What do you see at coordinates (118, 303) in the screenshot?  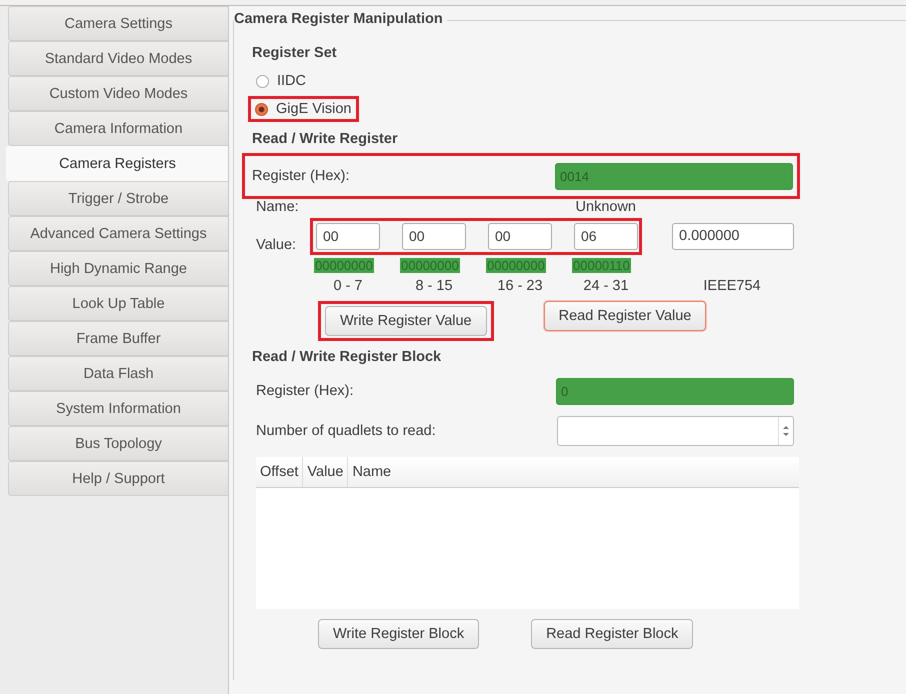 I see `sidebar-tab: Look Up Table` at bounding box center [118, 303].